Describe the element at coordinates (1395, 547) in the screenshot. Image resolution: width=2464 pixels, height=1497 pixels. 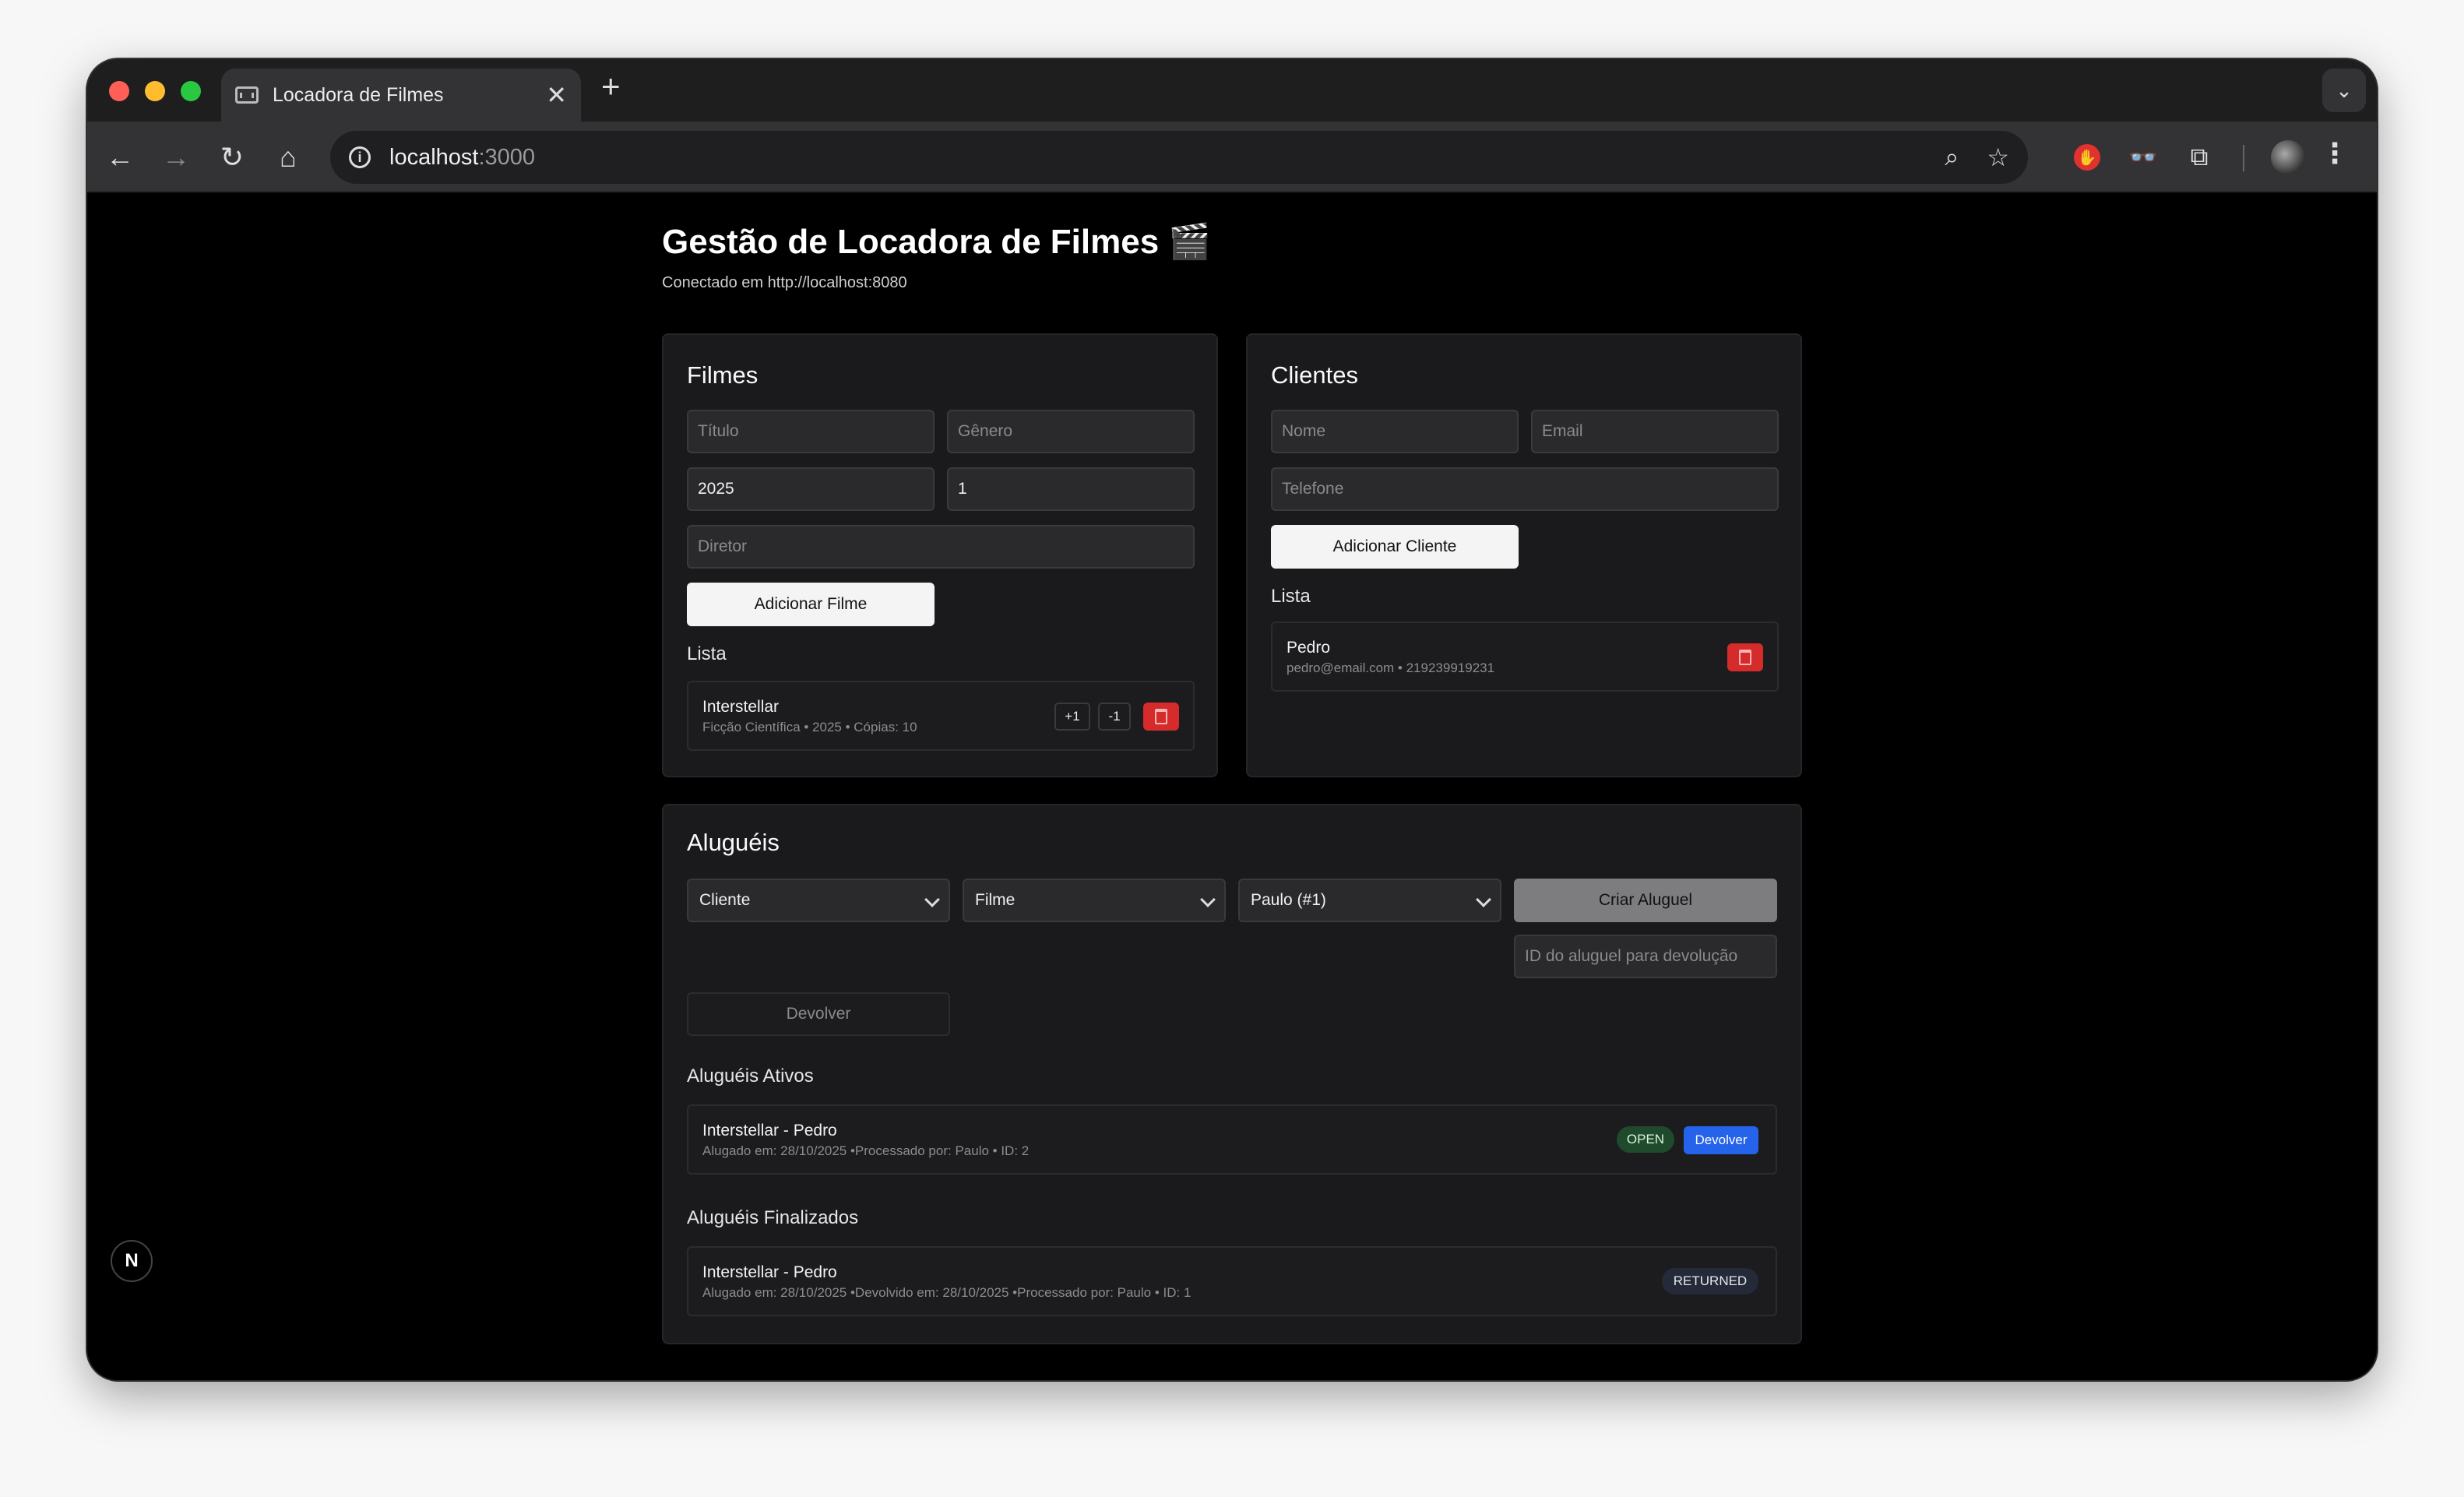
I see `add-cliente-button: Adicionar Cliente` at that location.